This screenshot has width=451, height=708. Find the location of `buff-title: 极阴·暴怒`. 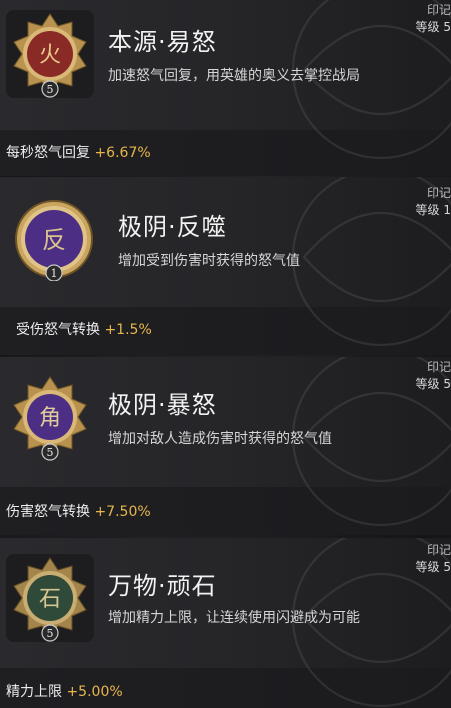

buff-title: 极阴·暴怒 is located at coordinates (162, 405).